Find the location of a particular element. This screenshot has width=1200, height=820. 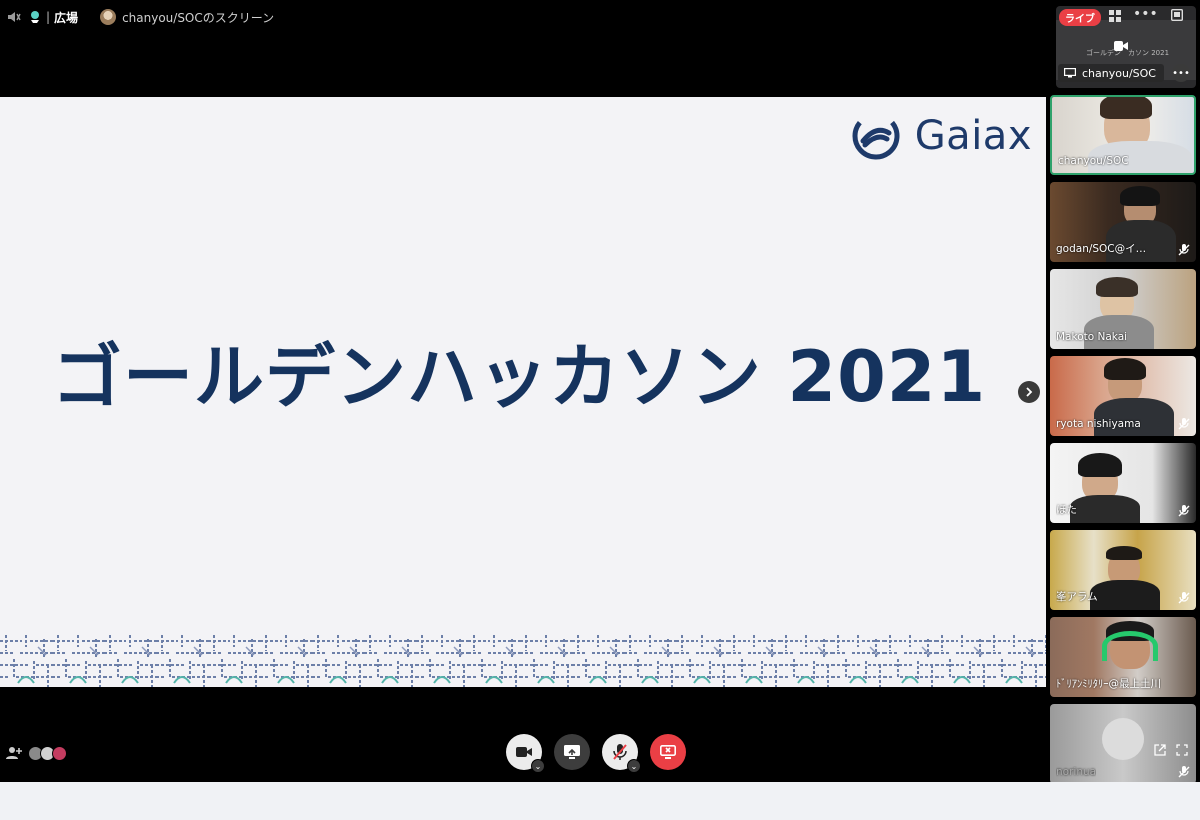

screen-share-icon is located at coordinates (572, 752).